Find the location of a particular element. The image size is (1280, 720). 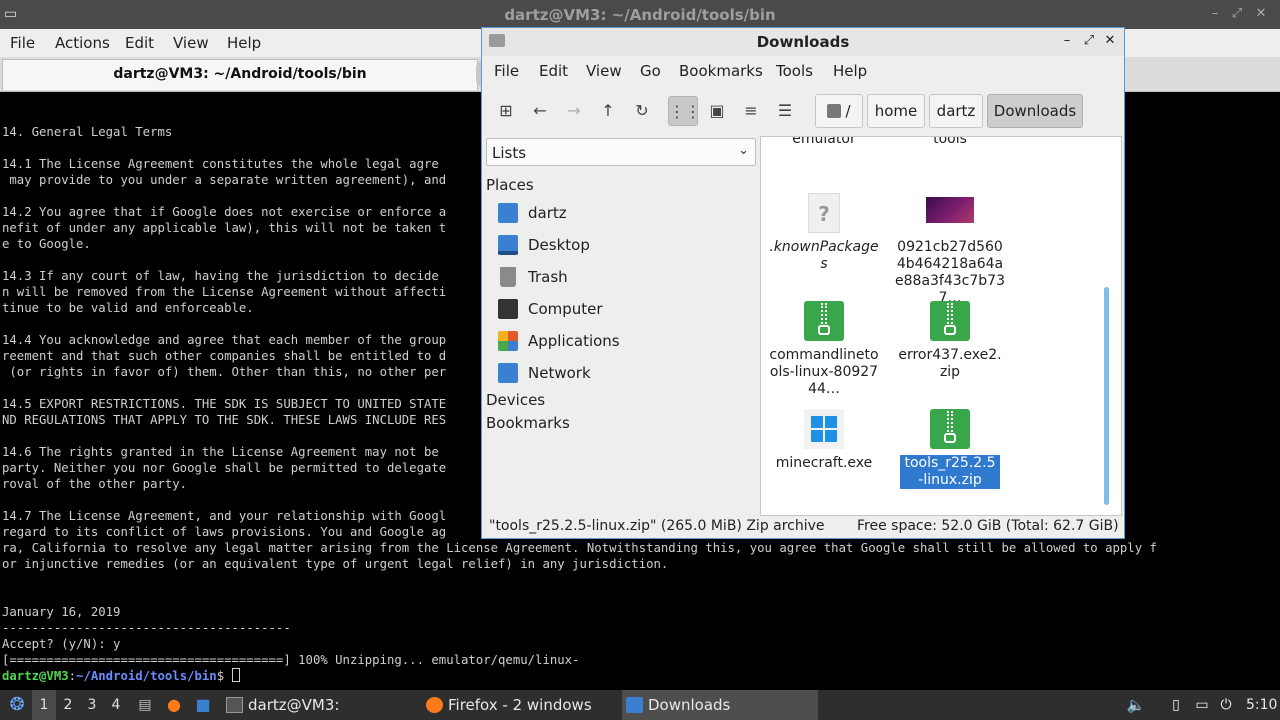

volume-icon: 🔈 is located at coordinates (1136, 705).